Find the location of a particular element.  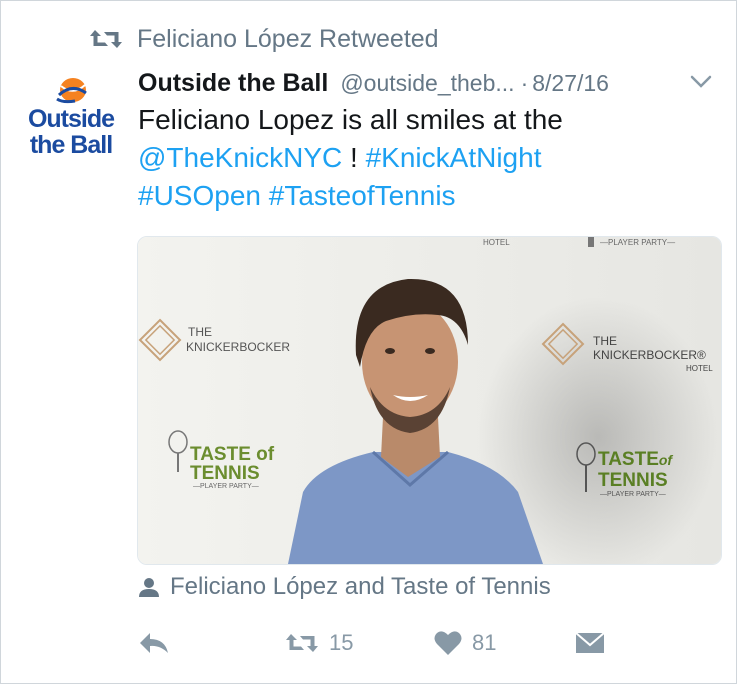

tagged-users-text: Feliciano López and Taste of Tennis is located at coordinates (360, 587).